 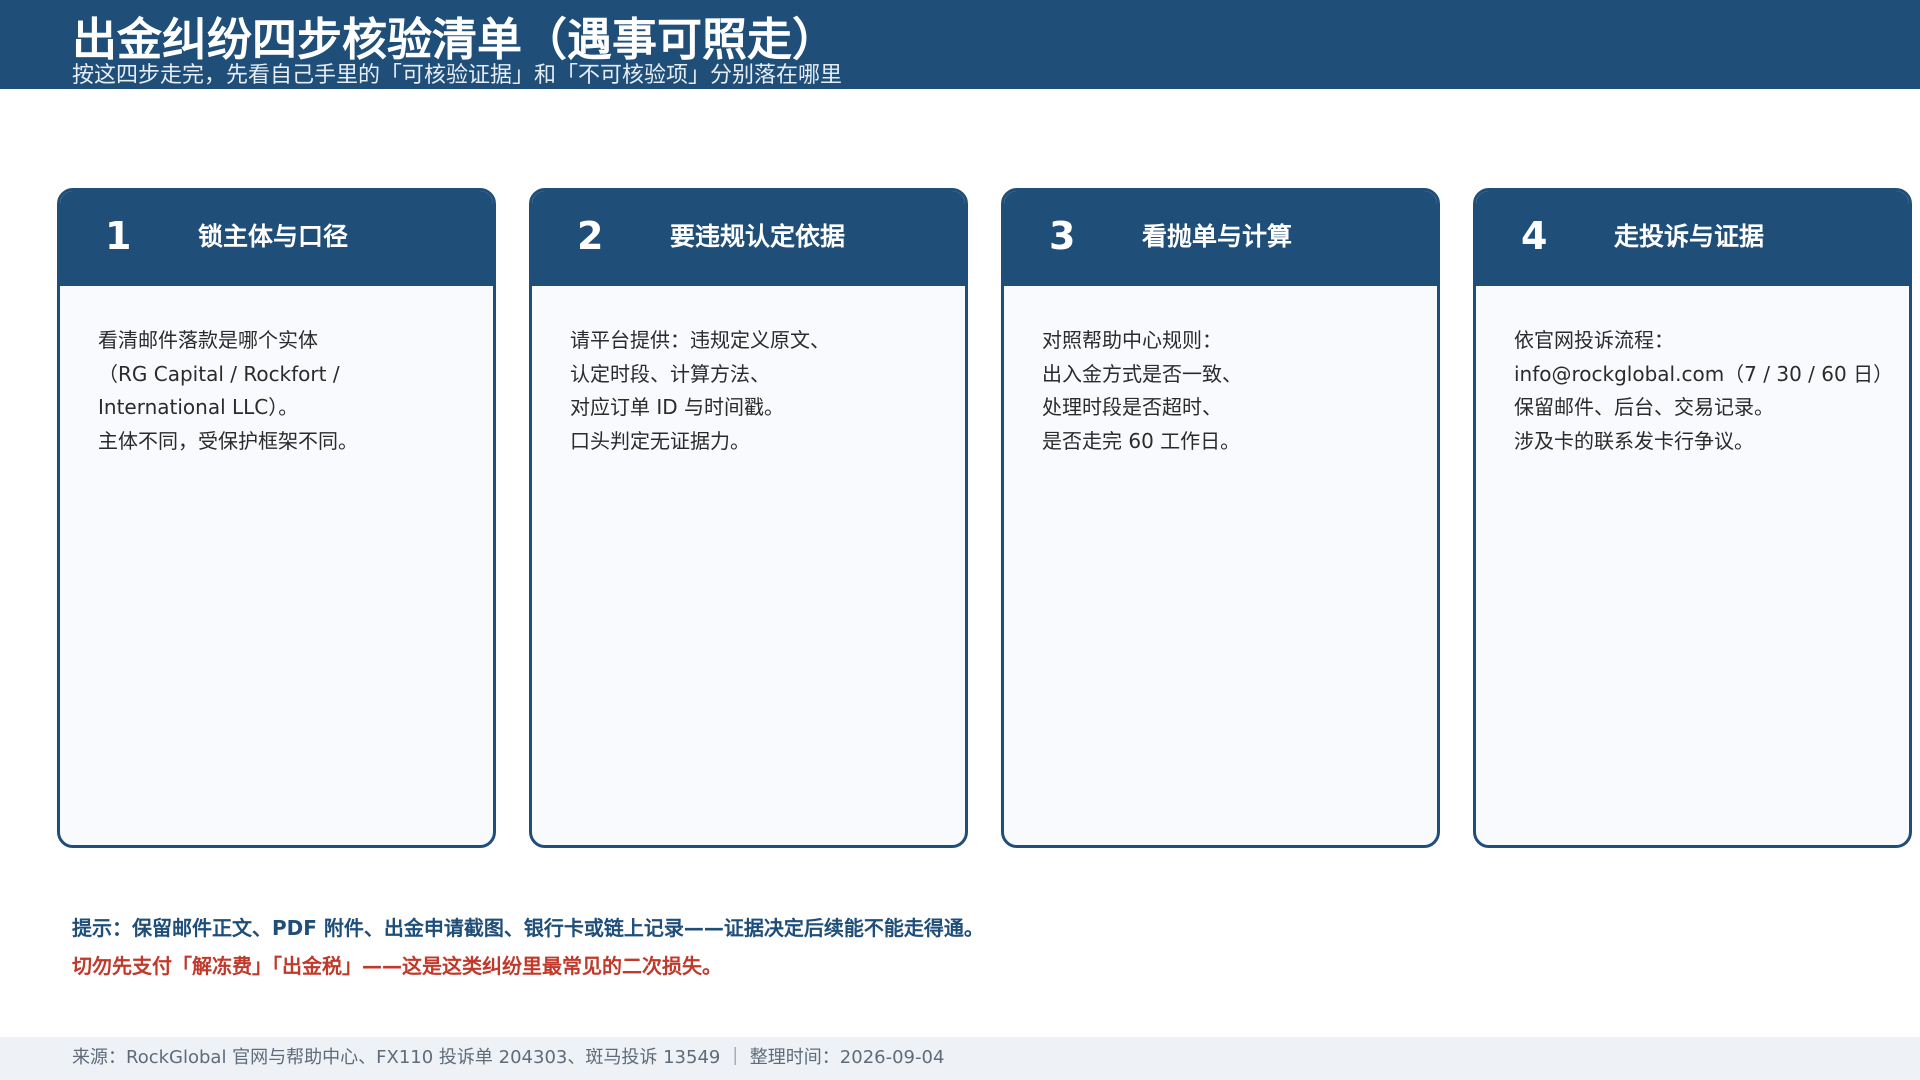 What do you see at coordinates (1594, 340) in the screenshot?
I see `step-text-line: 依官网投诉流程：` at bounding box center [1594, 340].